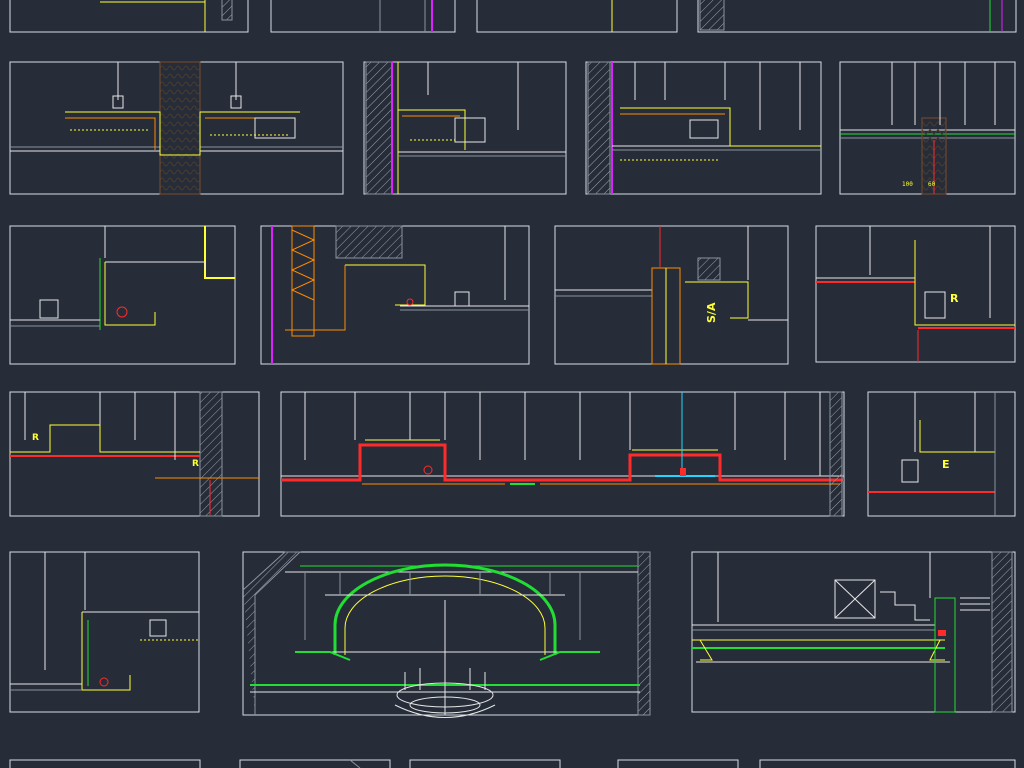 The image size is (1024, 768). What do you see at coordinates (941, 454) in the screenshot?
I see `detail-panel-15: E` at bounding box center [941, 454].